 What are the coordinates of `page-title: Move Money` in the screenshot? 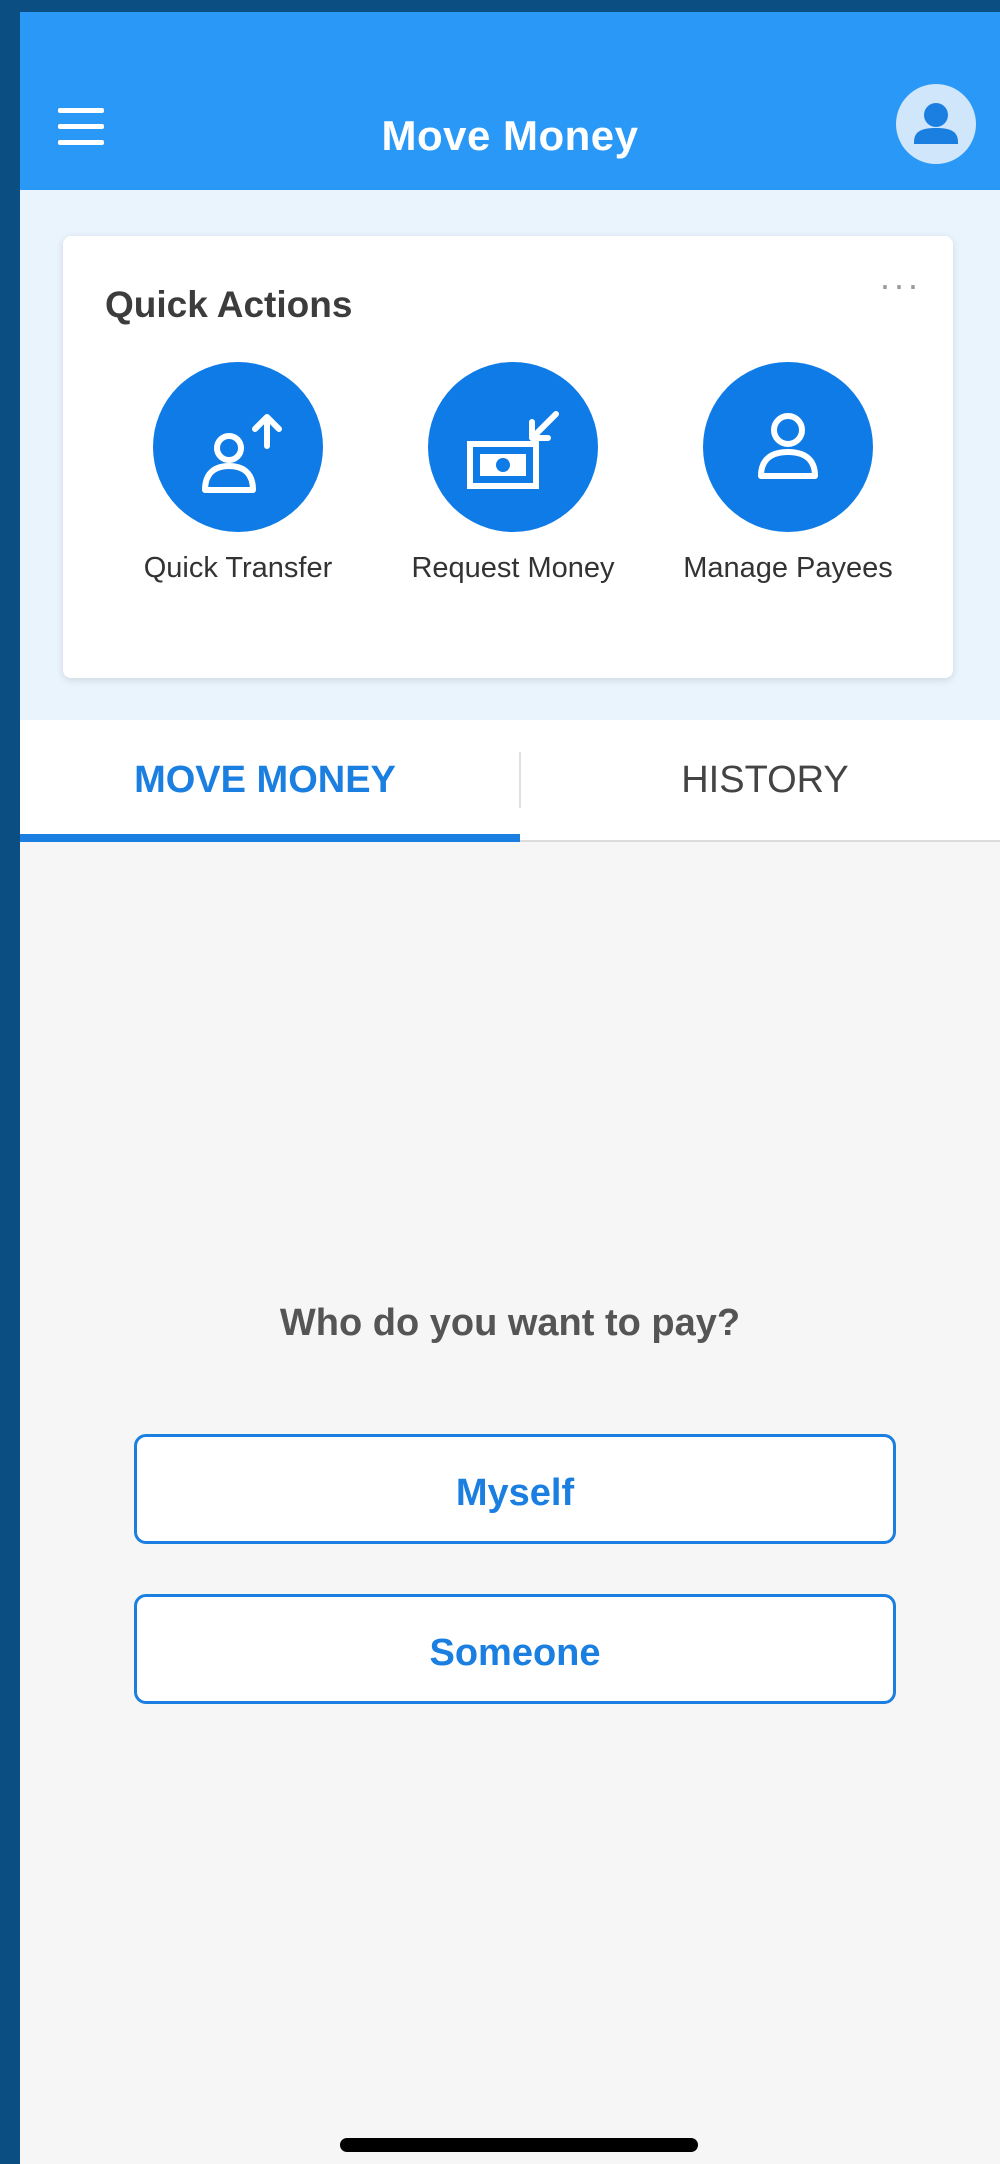 It's located at (510, 135).